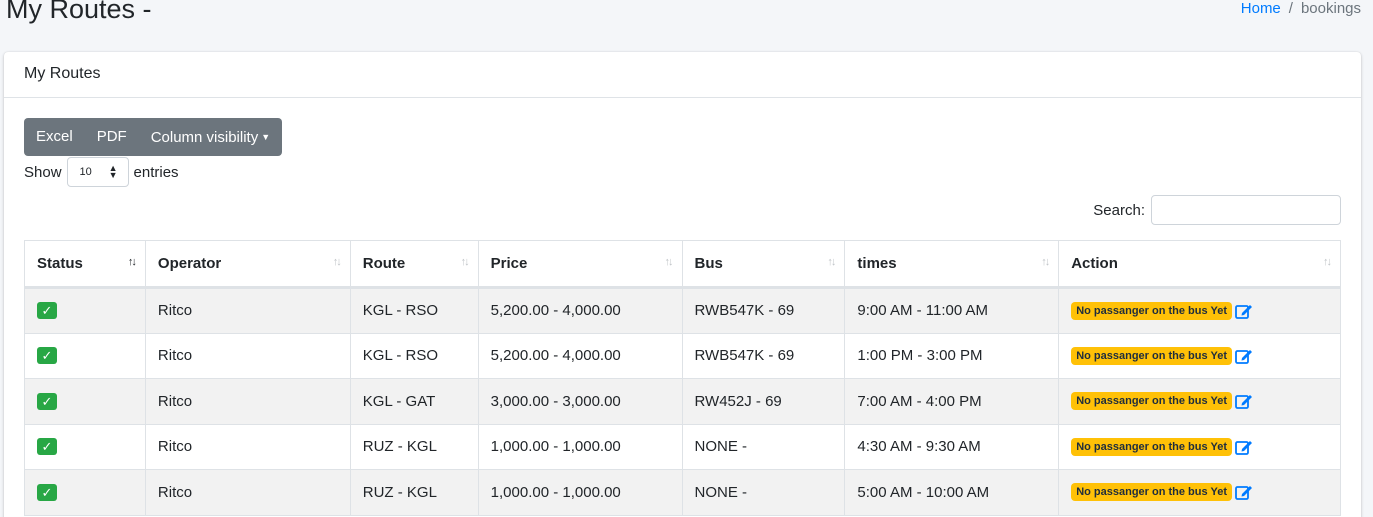 This screenshot has width=1373, height=517. What do you see at coordinates (952, 310) in the screenshot?
I see `times-cell: 9:00 AM - 11:00 AM` at bounding box center [952, 310].